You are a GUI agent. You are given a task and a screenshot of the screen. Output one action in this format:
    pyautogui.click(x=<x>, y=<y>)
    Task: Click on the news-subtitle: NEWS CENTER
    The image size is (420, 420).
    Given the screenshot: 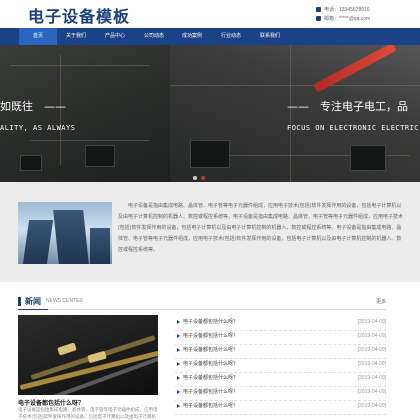 What is the action you would take?
    pyautogui.click(x=64, y=301)
    